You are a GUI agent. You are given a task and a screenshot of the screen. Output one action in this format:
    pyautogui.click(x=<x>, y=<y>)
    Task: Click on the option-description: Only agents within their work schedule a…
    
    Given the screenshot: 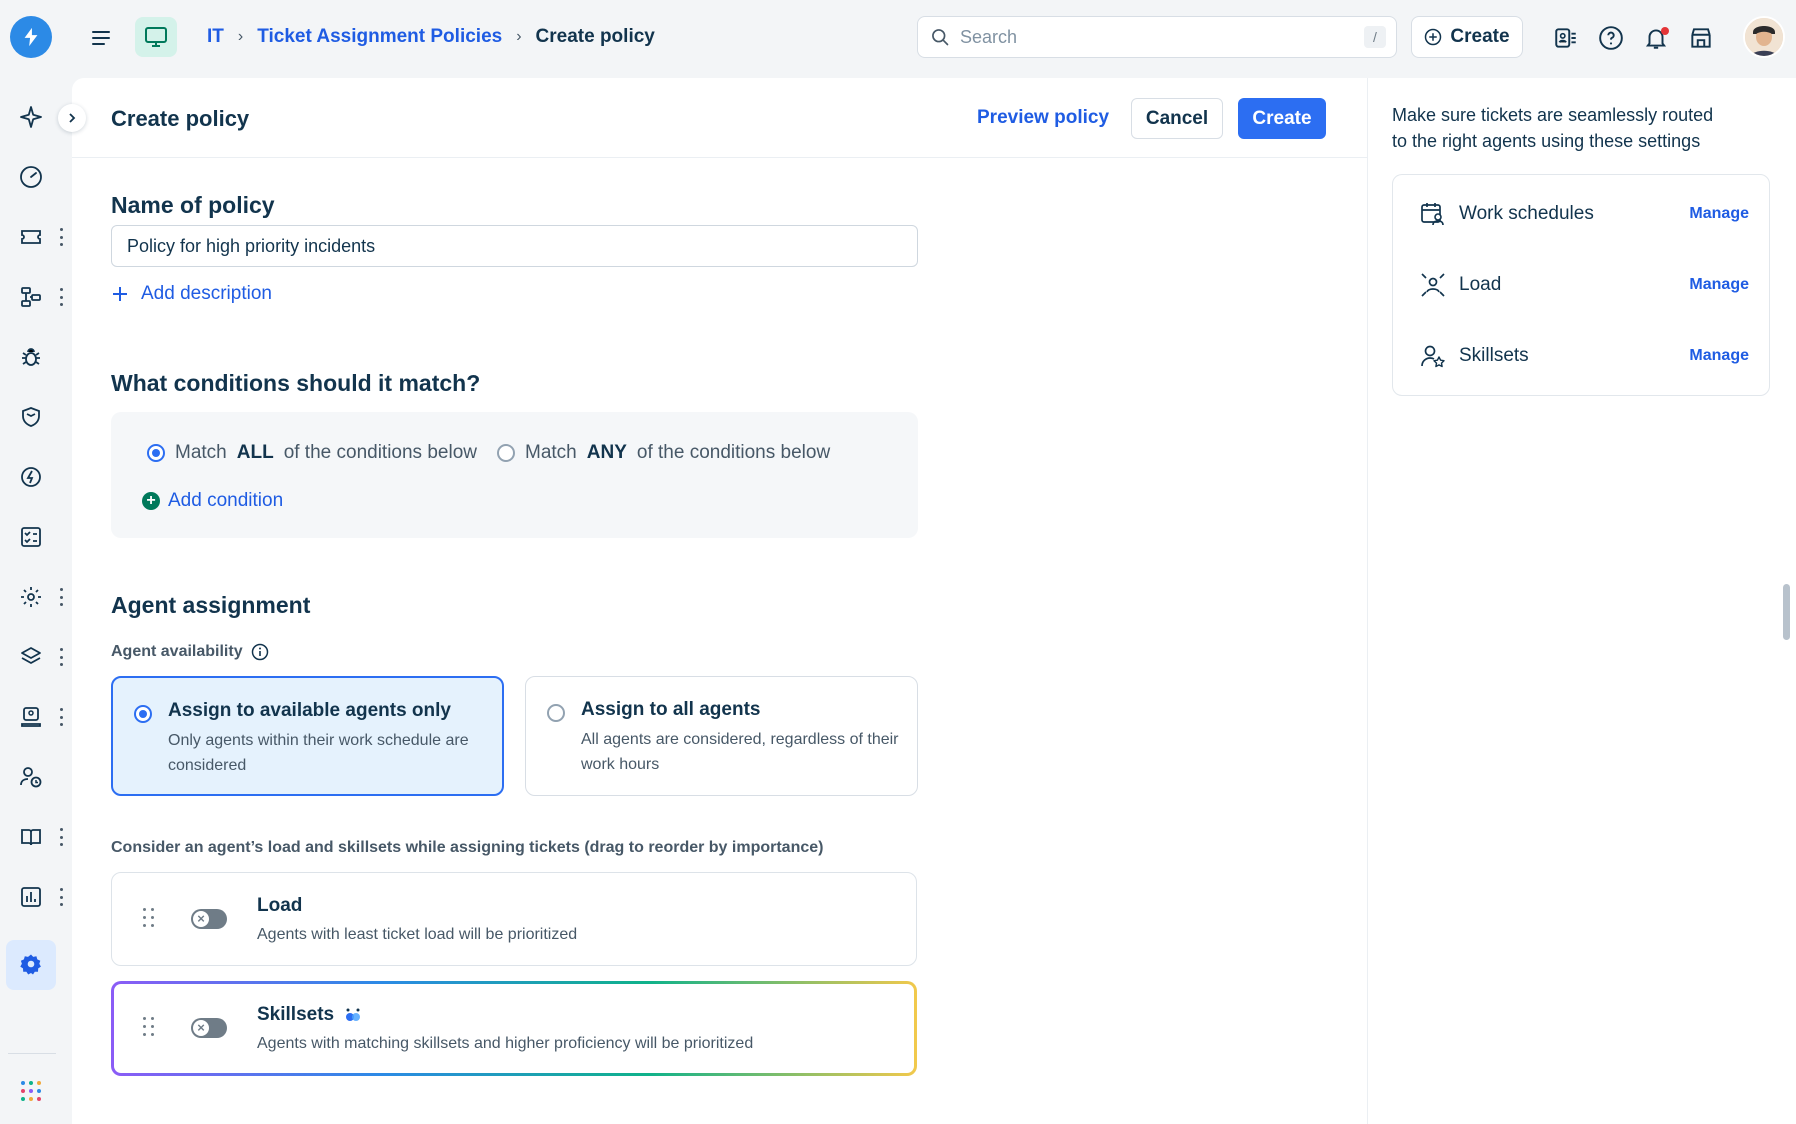 What is the action you would take?
    pyautogui.click(x=318, y=753)
    